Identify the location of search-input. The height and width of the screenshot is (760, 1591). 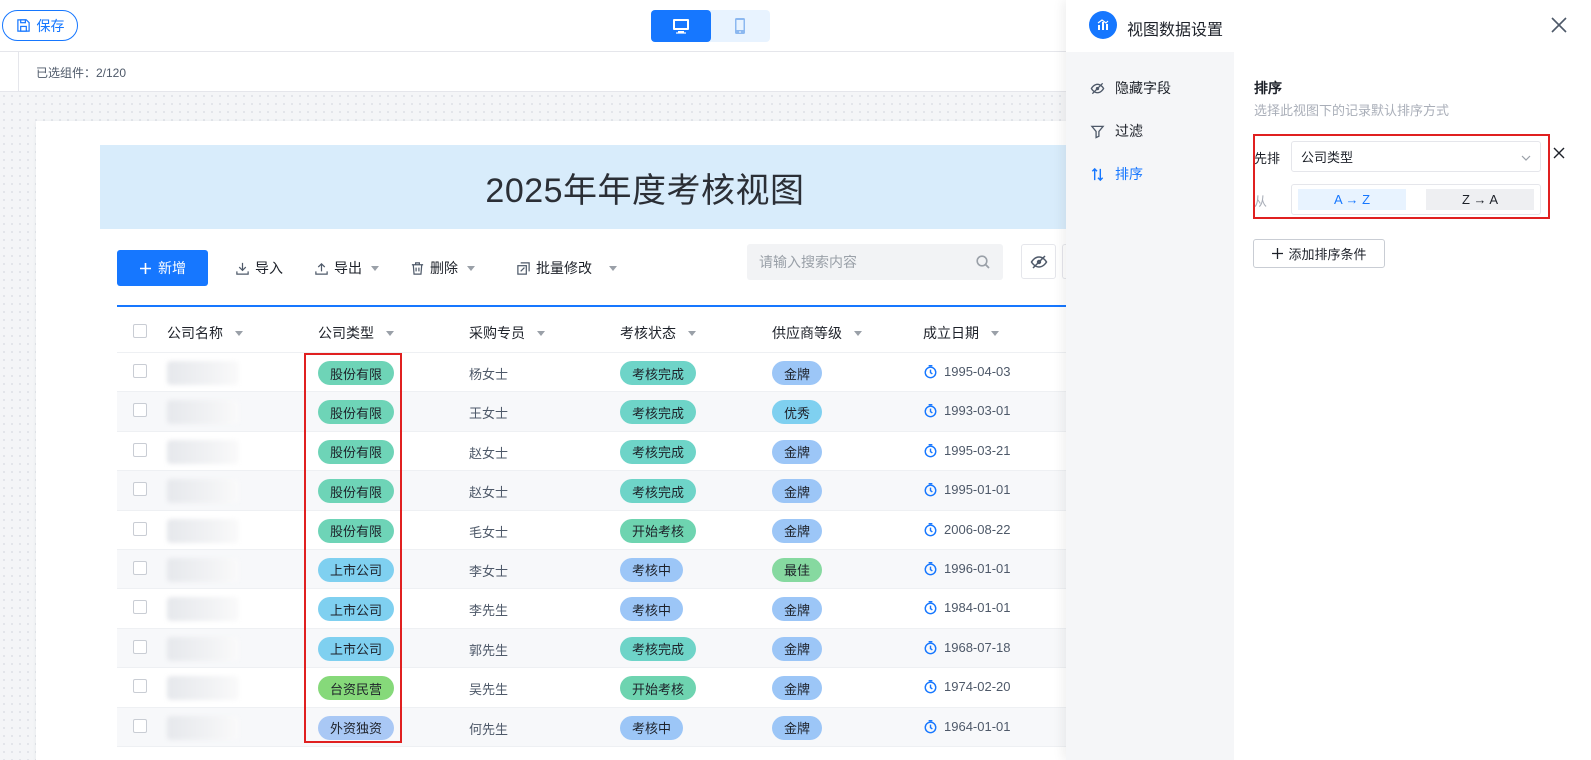
(864, 262).